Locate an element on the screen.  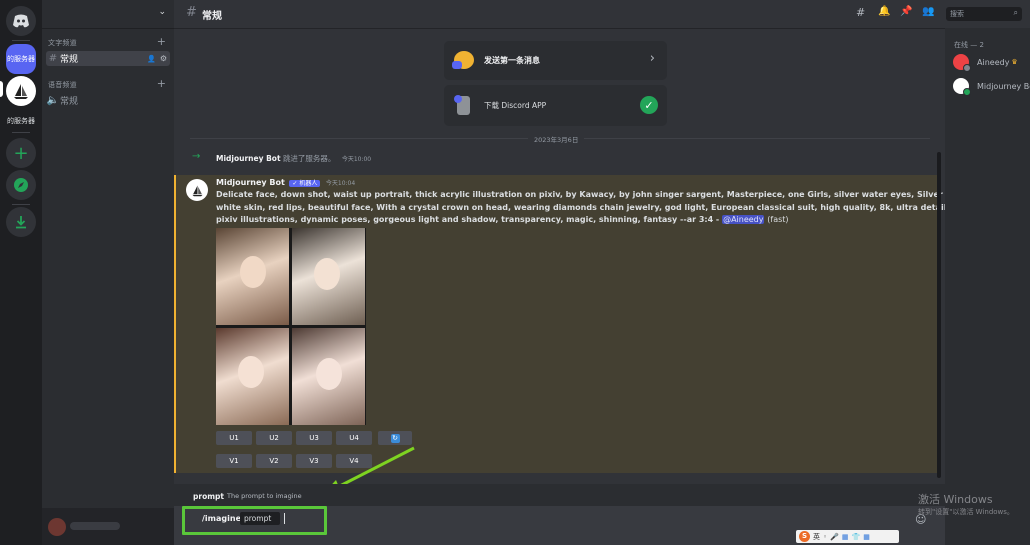
speed-label: (fast) is located at coordinates (778, 220).